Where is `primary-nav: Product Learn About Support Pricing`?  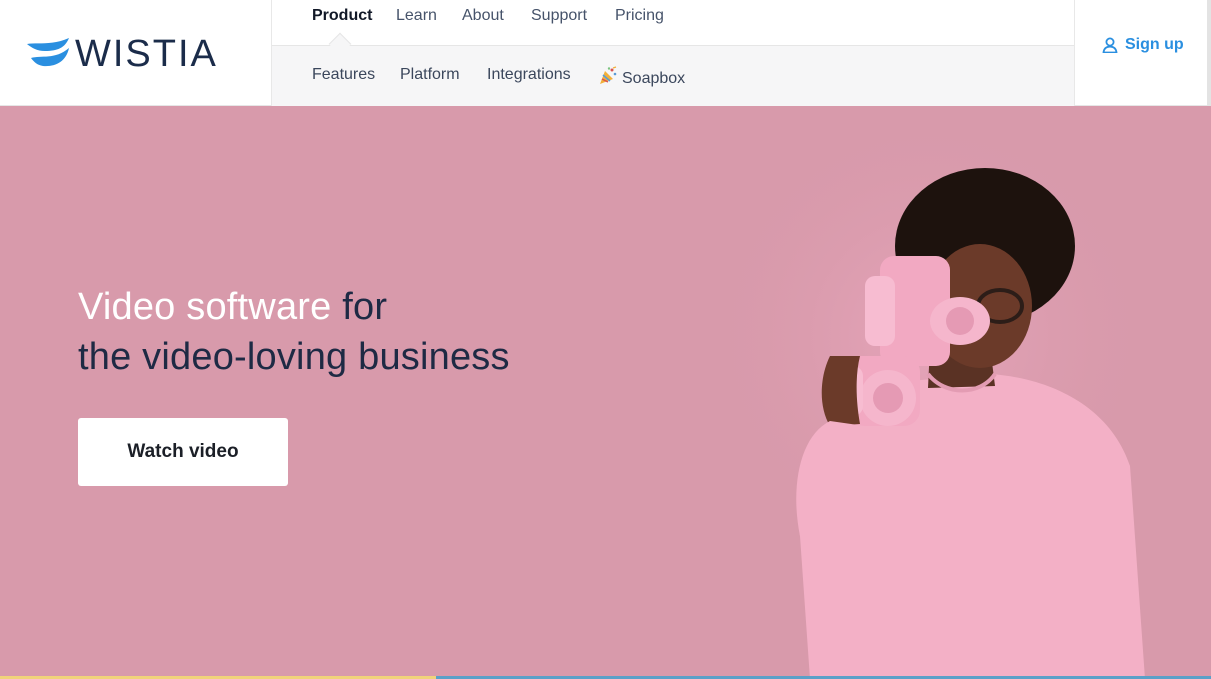 primary-nav: Product Learn About Support Pricing is located at coordinates (673, 23).